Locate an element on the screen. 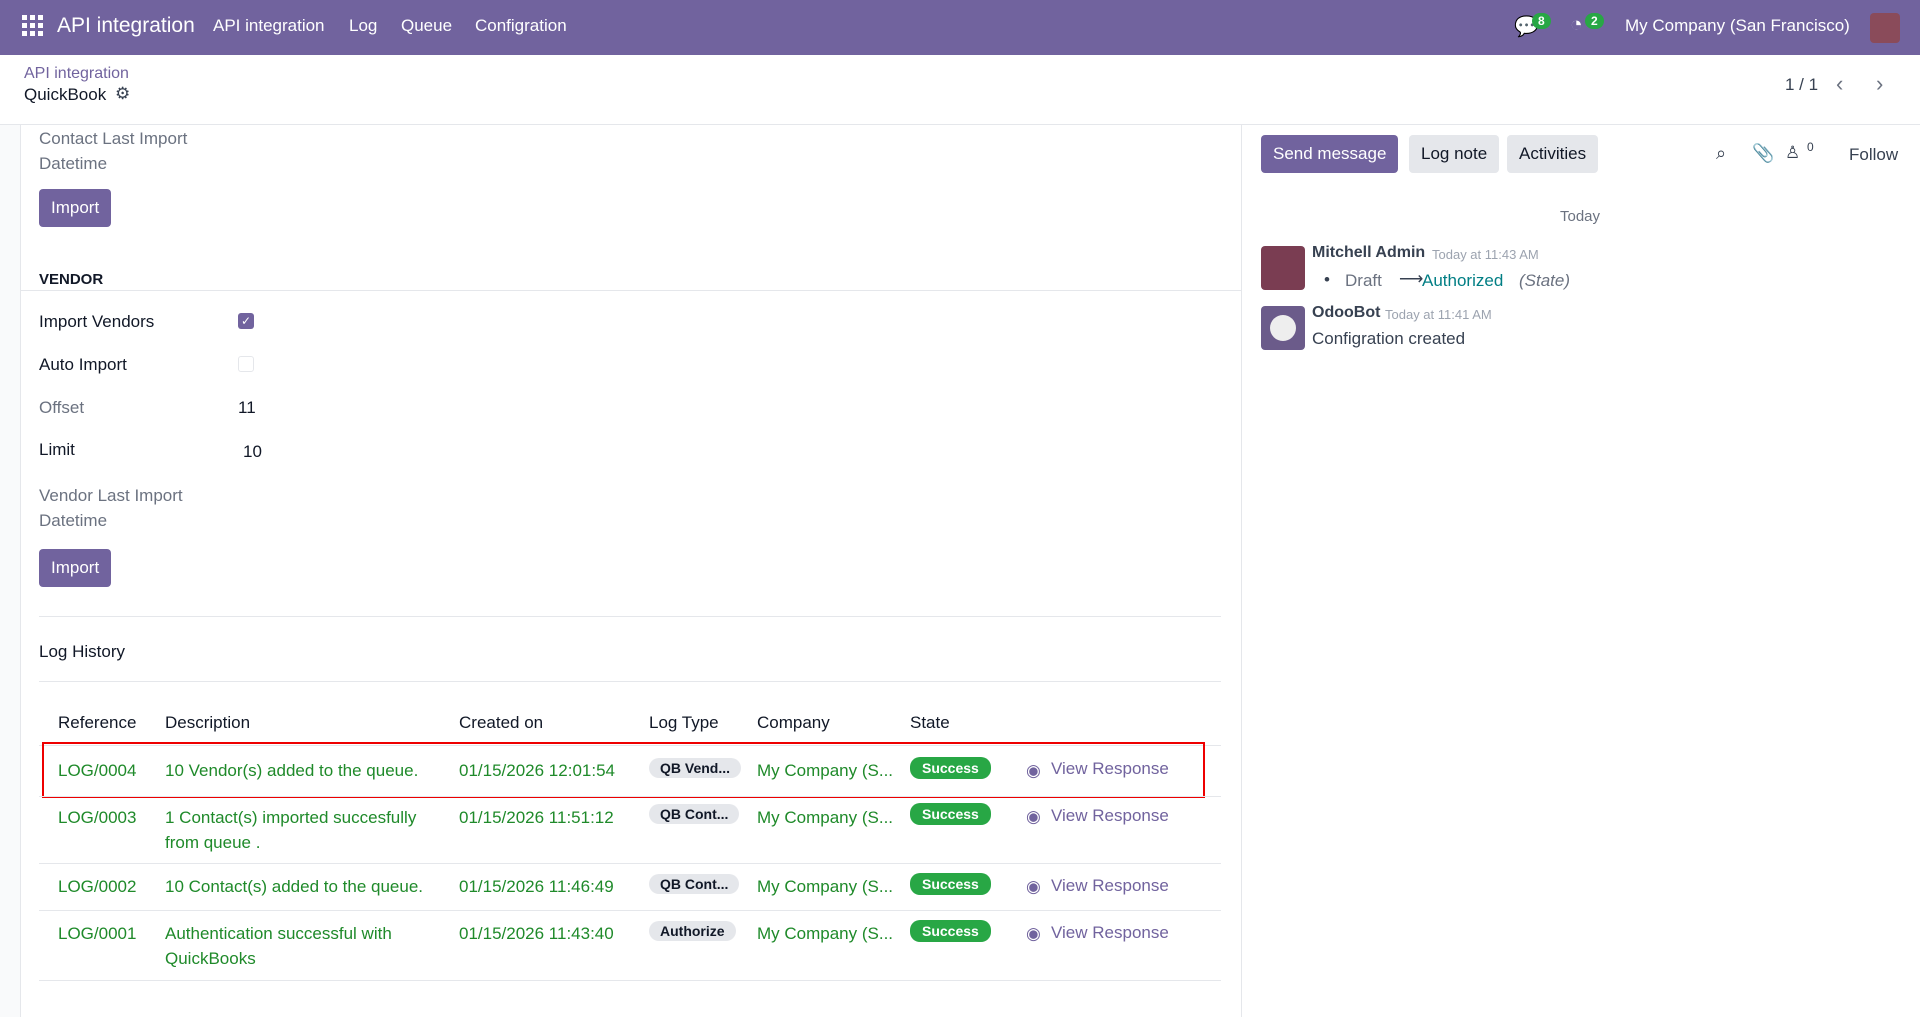  import-contacts-button: Import is located at coordinates (75, 208).